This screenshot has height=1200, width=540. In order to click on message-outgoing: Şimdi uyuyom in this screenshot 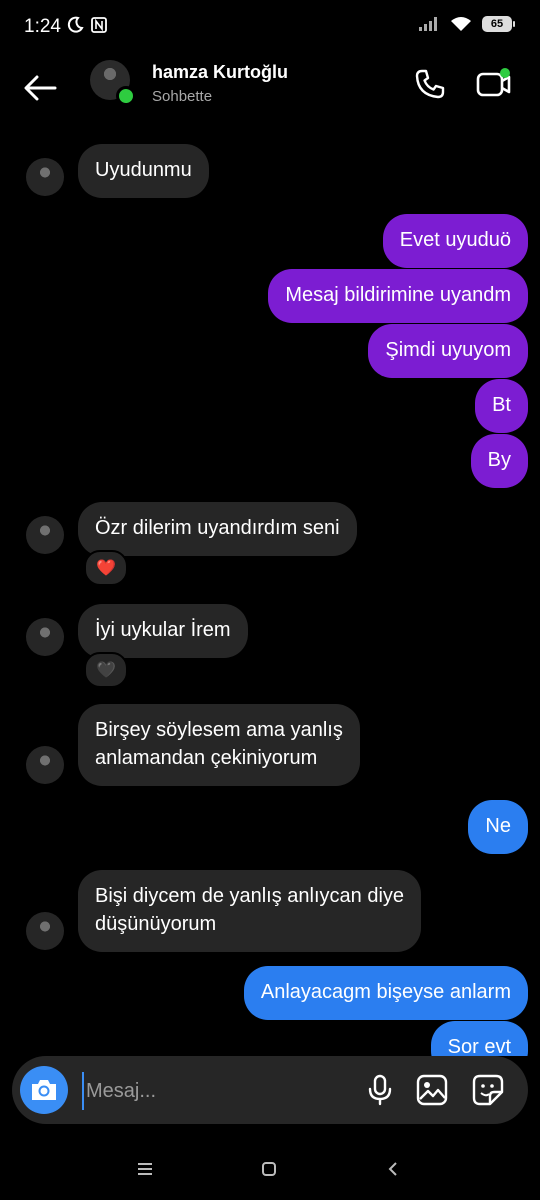, I will do `click(448, 351)`.